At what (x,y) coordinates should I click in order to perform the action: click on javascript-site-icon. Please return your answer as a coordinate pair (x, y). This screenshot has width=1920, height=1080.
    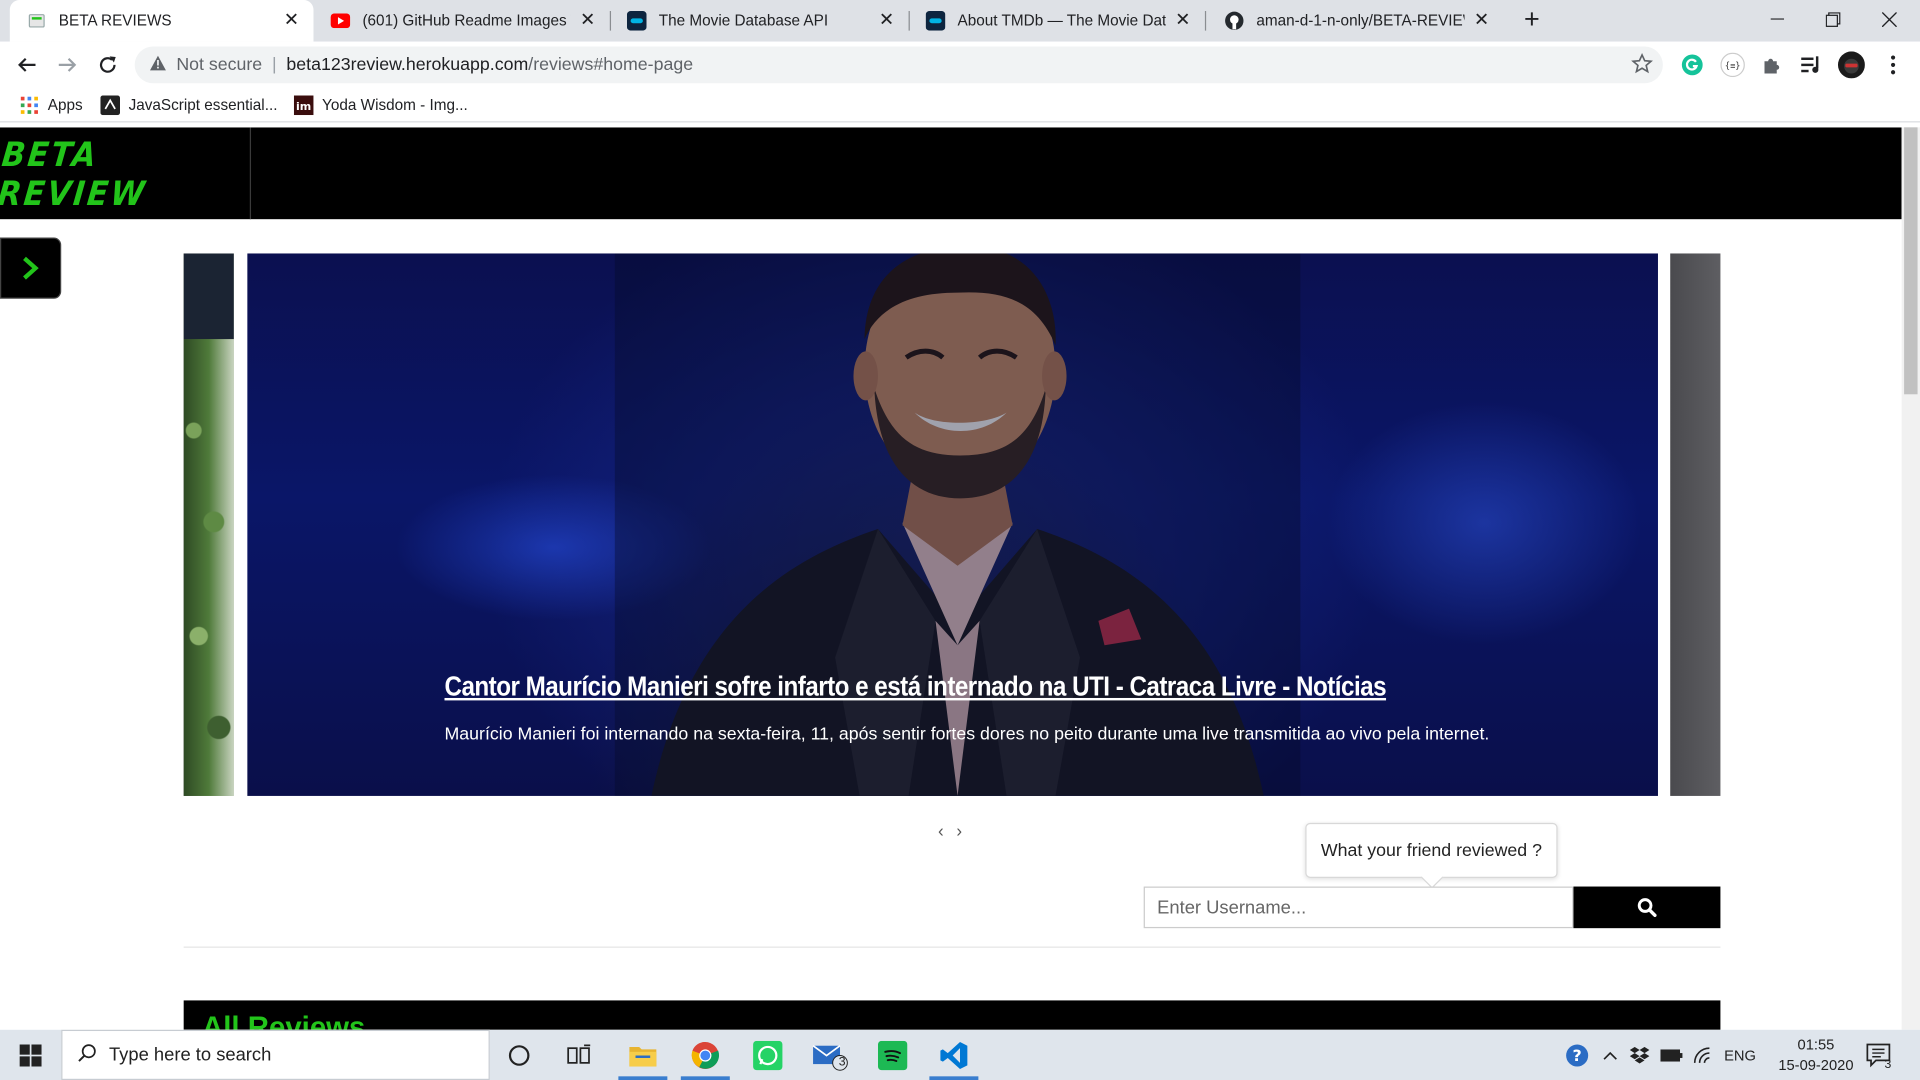
    Looking at the image, I should click on (110, 105).